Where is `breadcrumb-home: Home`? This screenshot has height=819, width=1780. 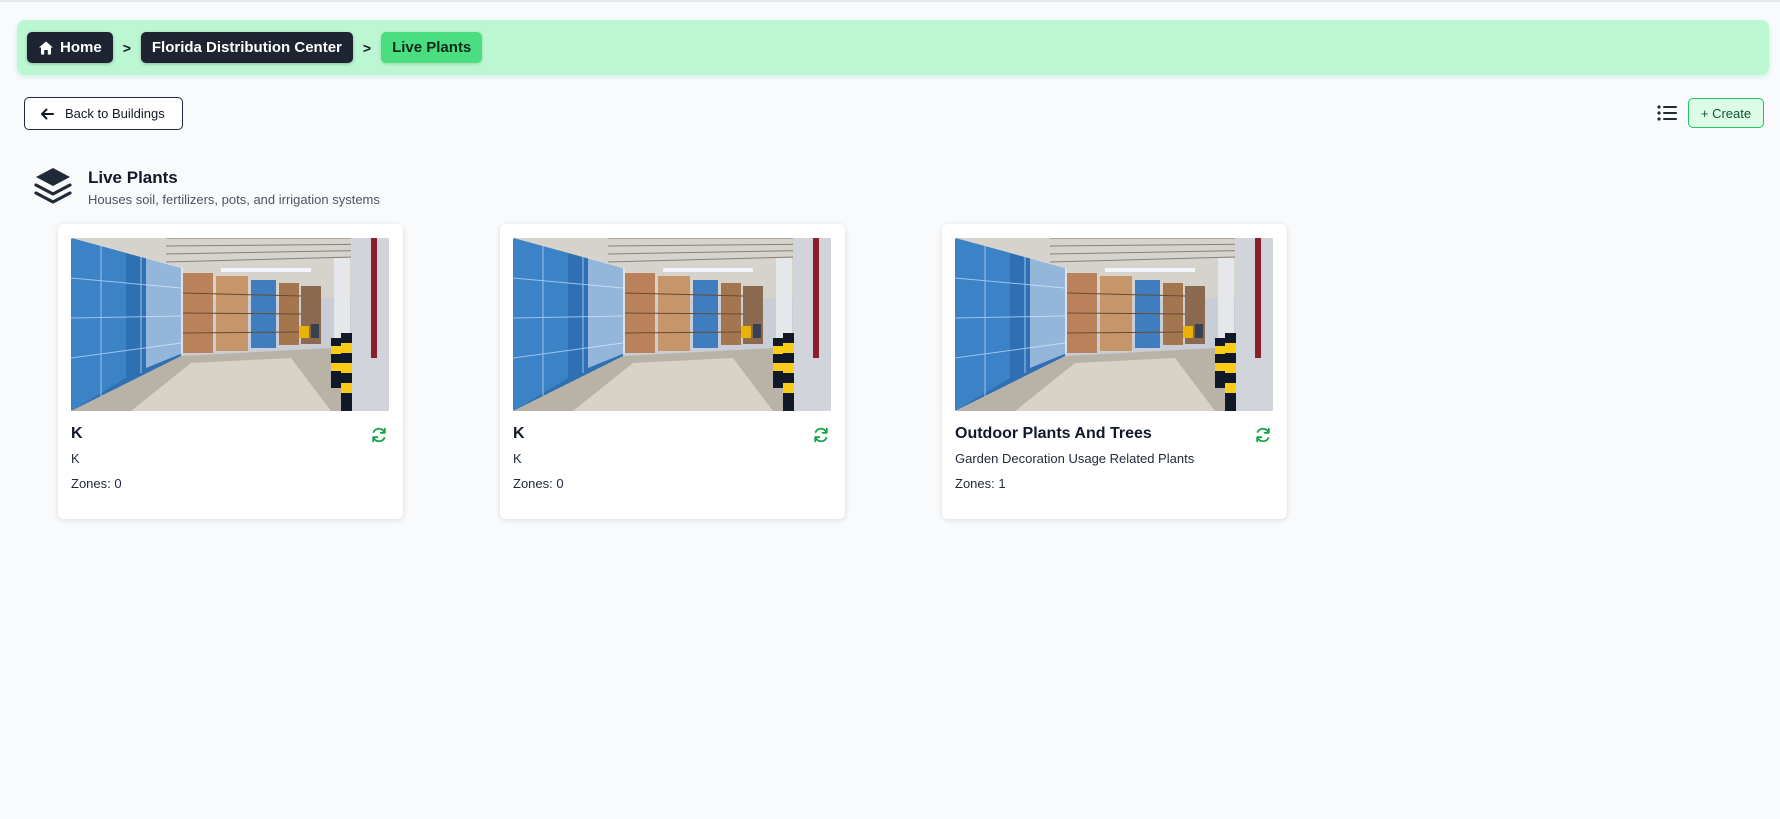 breadcrumb-home: Home is located at coordinates (70, 47).